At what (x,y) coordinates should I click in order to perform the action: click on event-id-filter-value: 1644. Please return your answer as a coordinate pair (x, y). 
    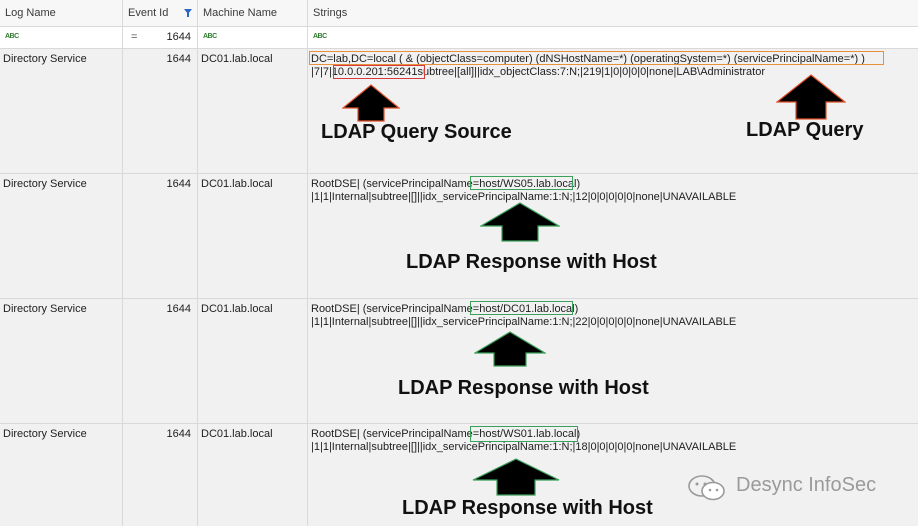
    Looking at the image, I should click on (178, 37).